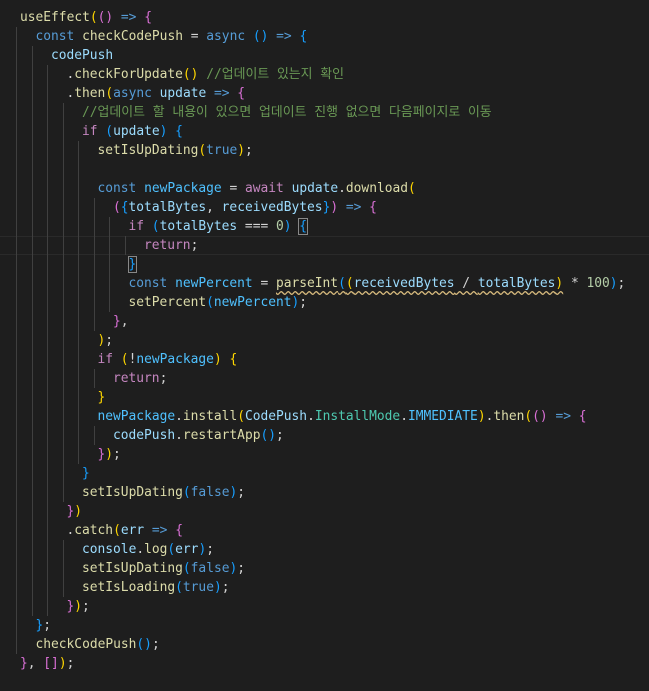 This screenshot has height=691, width=649. Describe the element at coordinates (376, 188) in the screenshot. I see `code-token: download` at that location.